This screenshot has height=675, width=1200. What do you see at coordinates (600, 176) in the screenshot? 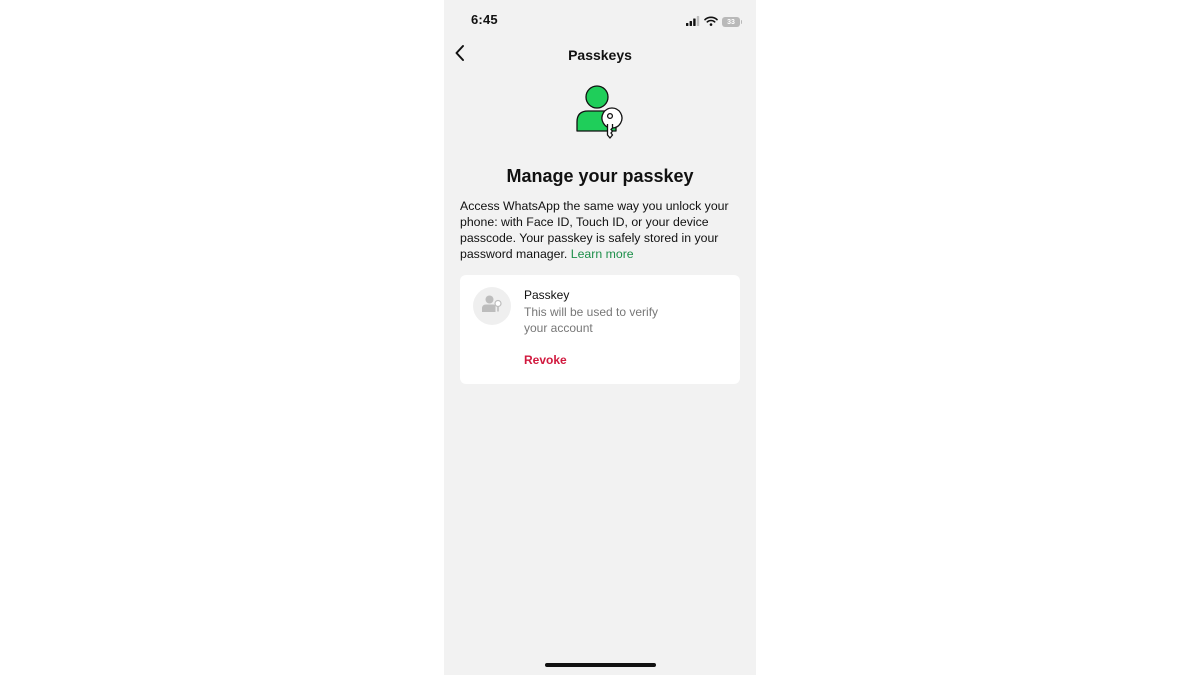
I see `heading: Manage your passkey` at bounding box center [600, 176].